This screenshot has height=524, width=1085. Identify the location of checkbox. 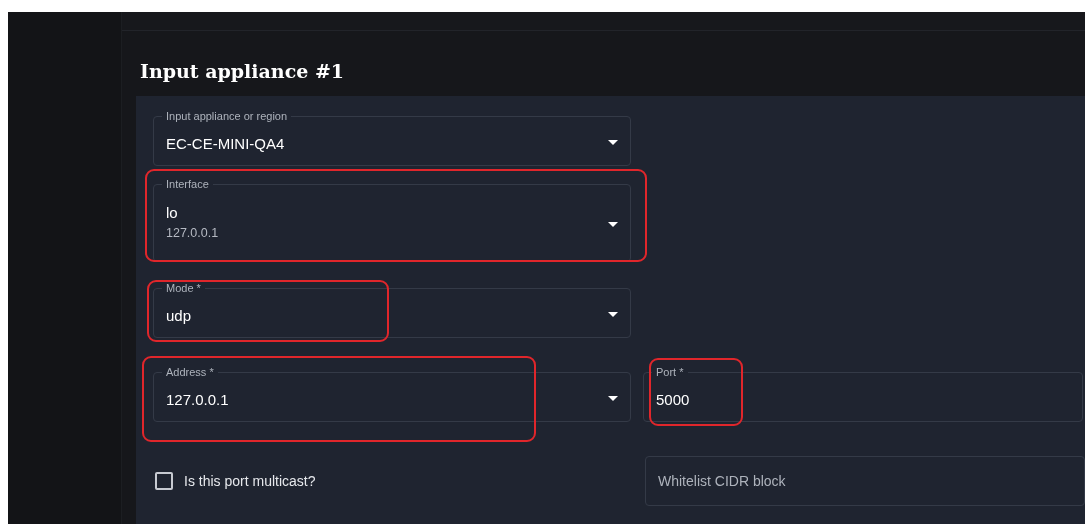
(164, 481).